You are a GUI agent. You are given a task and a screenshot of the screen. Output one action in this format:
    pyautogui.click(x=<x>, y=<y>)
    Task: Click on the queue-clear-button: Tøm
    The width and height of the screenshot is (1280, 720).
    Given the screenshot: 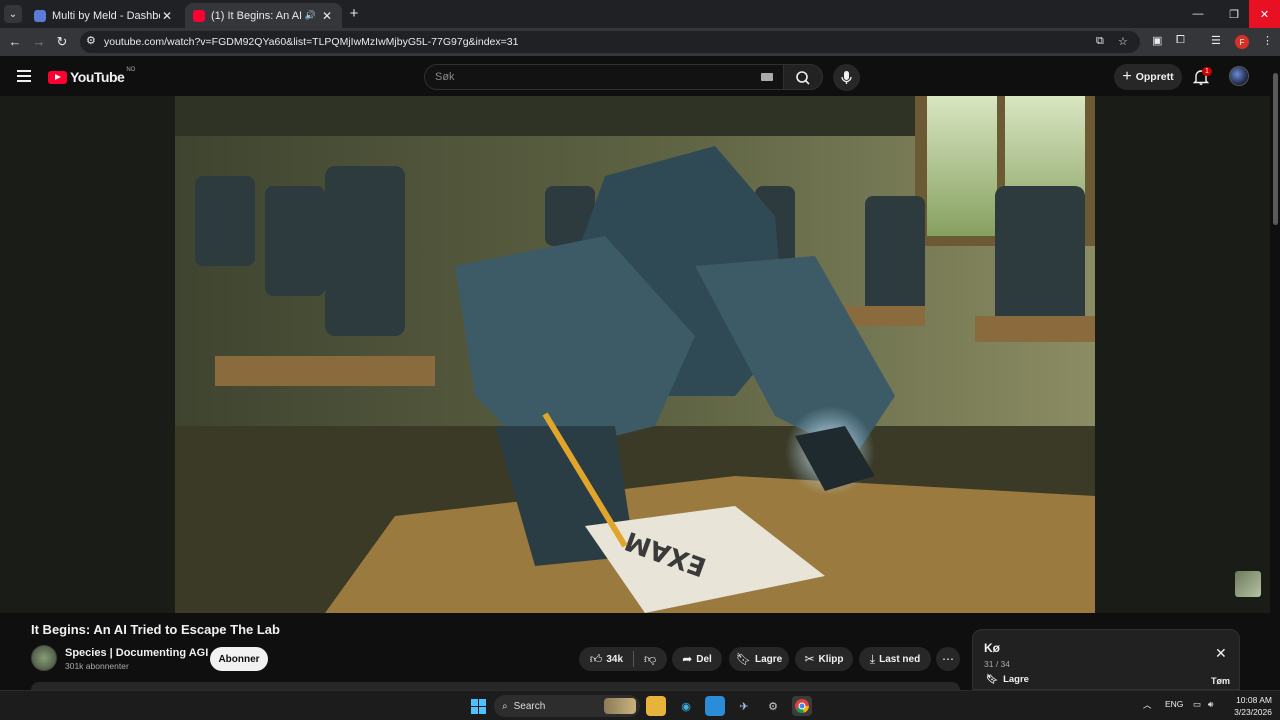 What is the action you would take?
    pyautogui.click(x=1220, y=681)
    